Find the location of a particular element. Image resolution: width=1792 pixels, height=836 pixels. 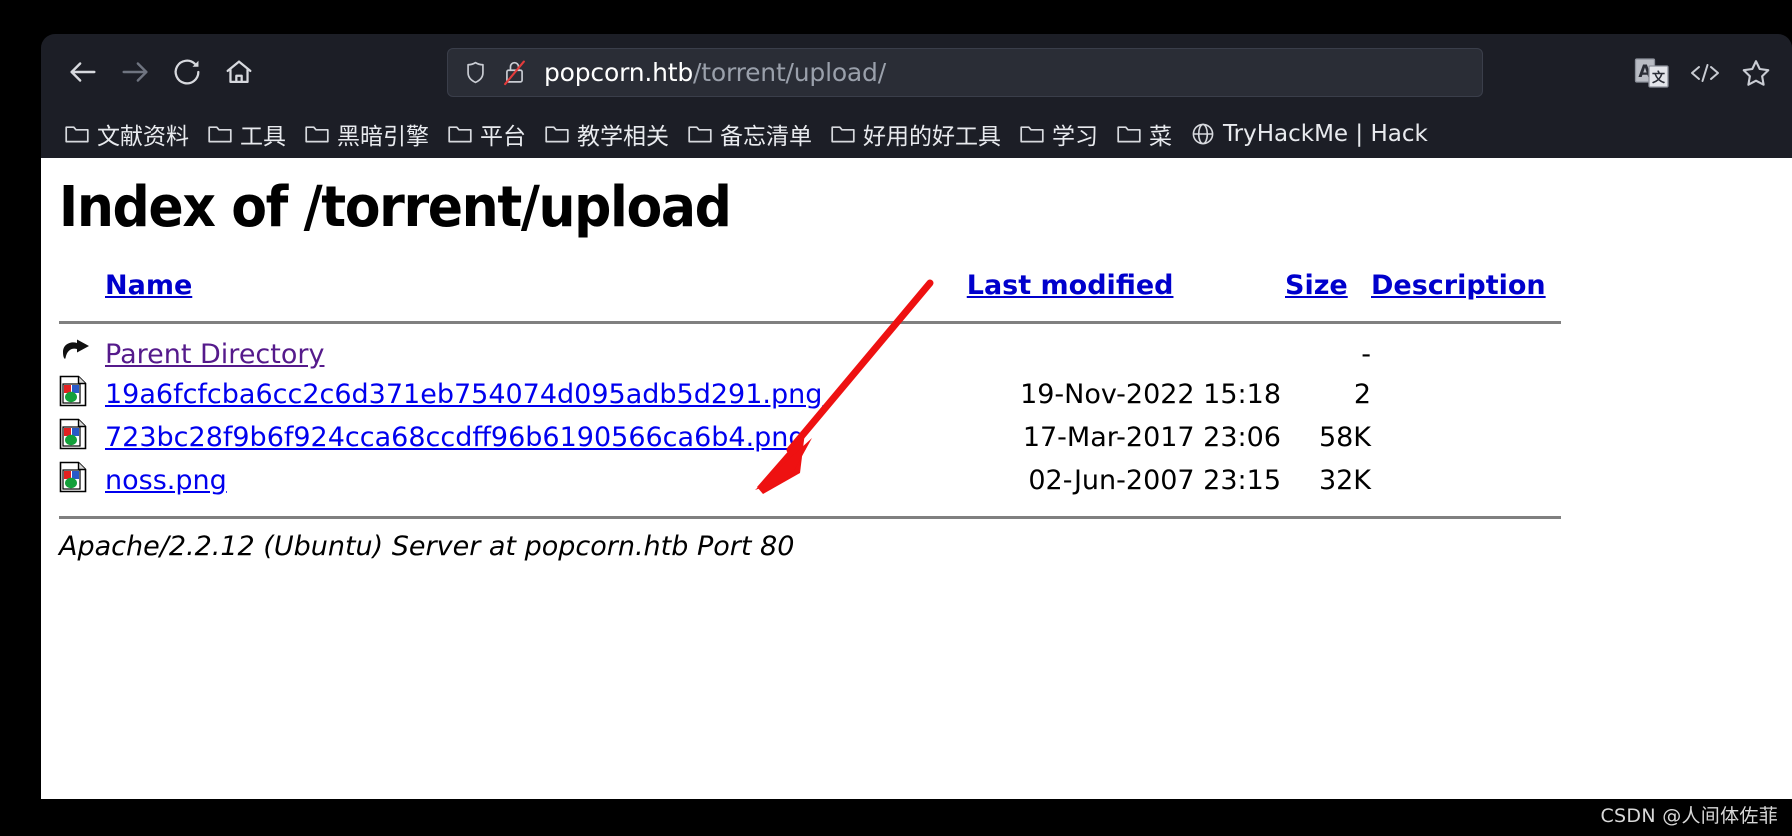

bookmark-label: 平台 is located at coordinates (503, 137).